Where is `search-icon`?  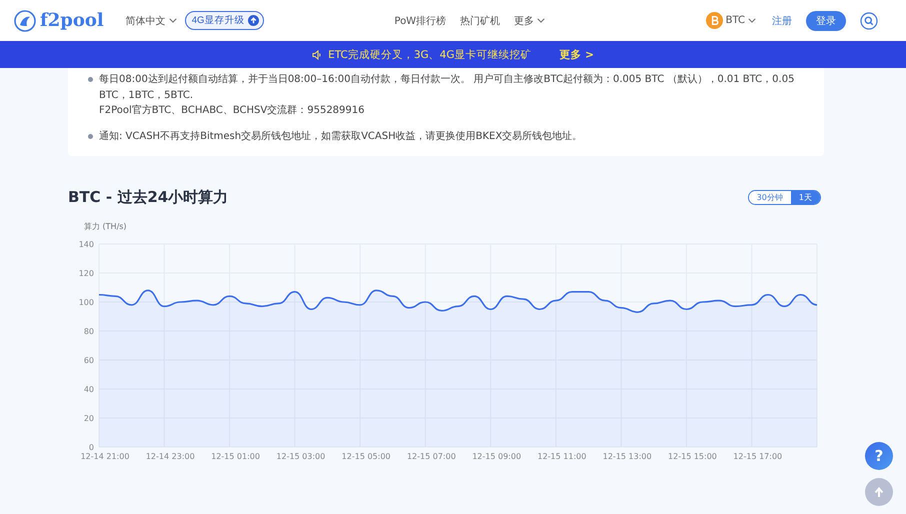 search-icon is located at coordinates (869, 21).